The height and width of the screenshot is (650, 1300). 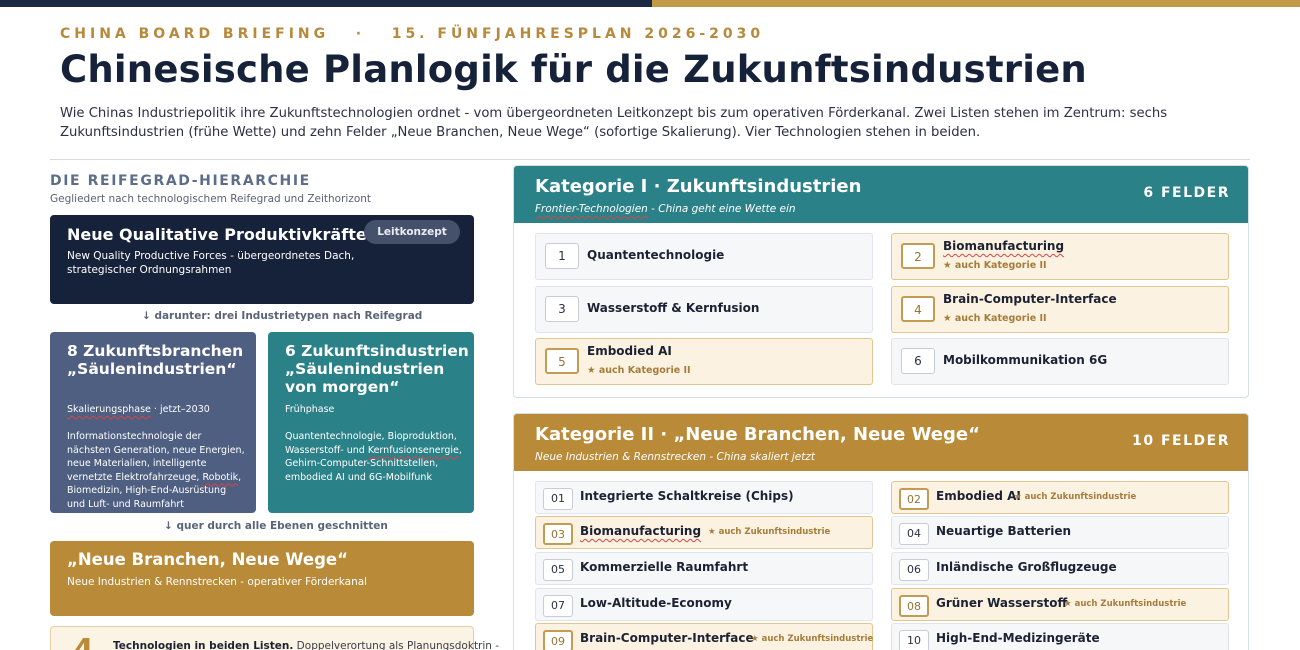 I want to click on item-number: 2, so click(x=918, y=256).